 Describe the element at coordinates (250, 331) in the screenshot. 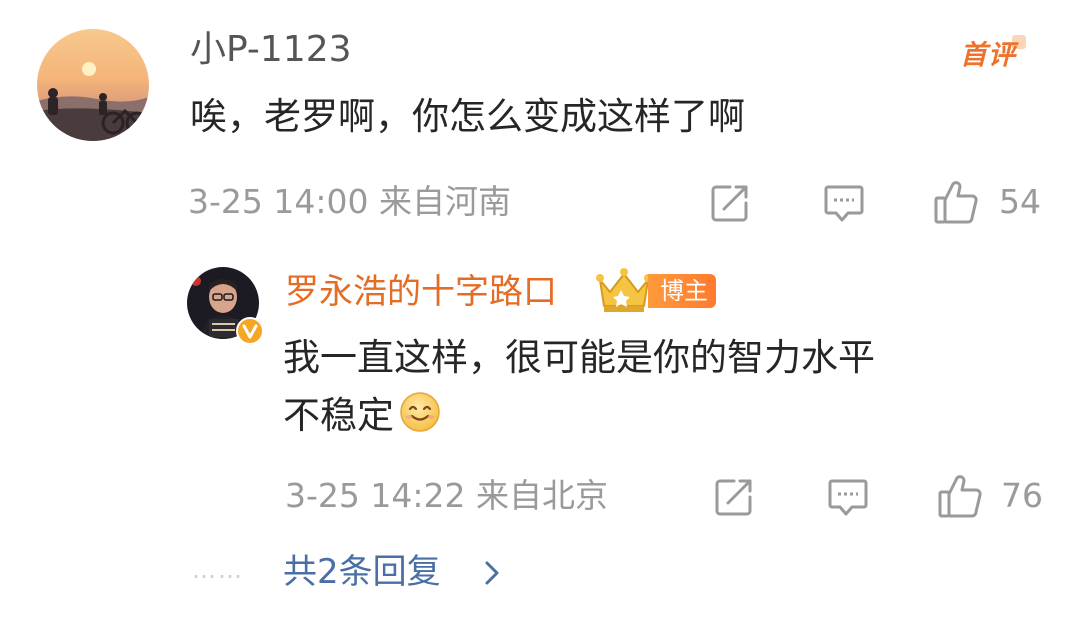

I see `verified-v-icon` at that location.